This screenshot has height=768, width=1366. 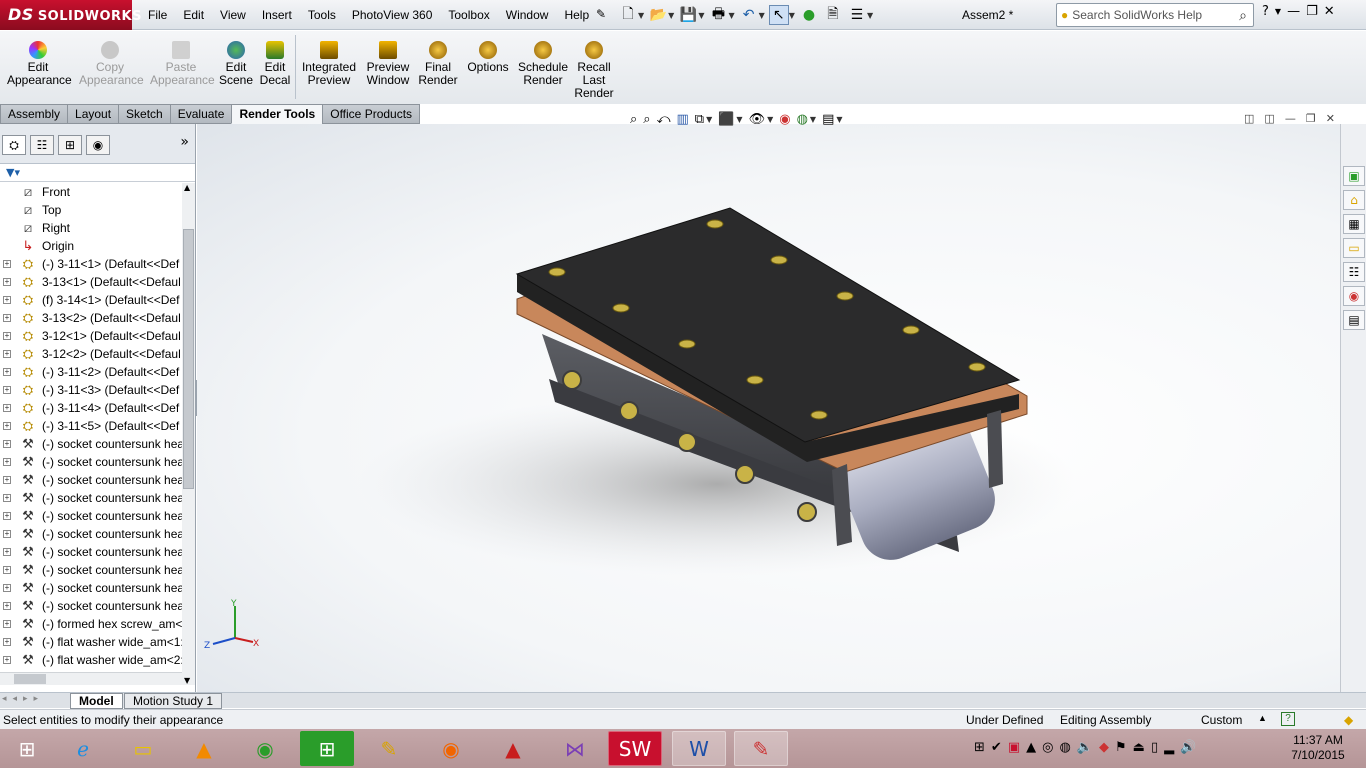 What do you see at coordinates (91, 282) in the screenshot?
I see `tree-item-part: + ⛭ 3-13<1> (Default<<Defaul` at bounding box center [91, 282].